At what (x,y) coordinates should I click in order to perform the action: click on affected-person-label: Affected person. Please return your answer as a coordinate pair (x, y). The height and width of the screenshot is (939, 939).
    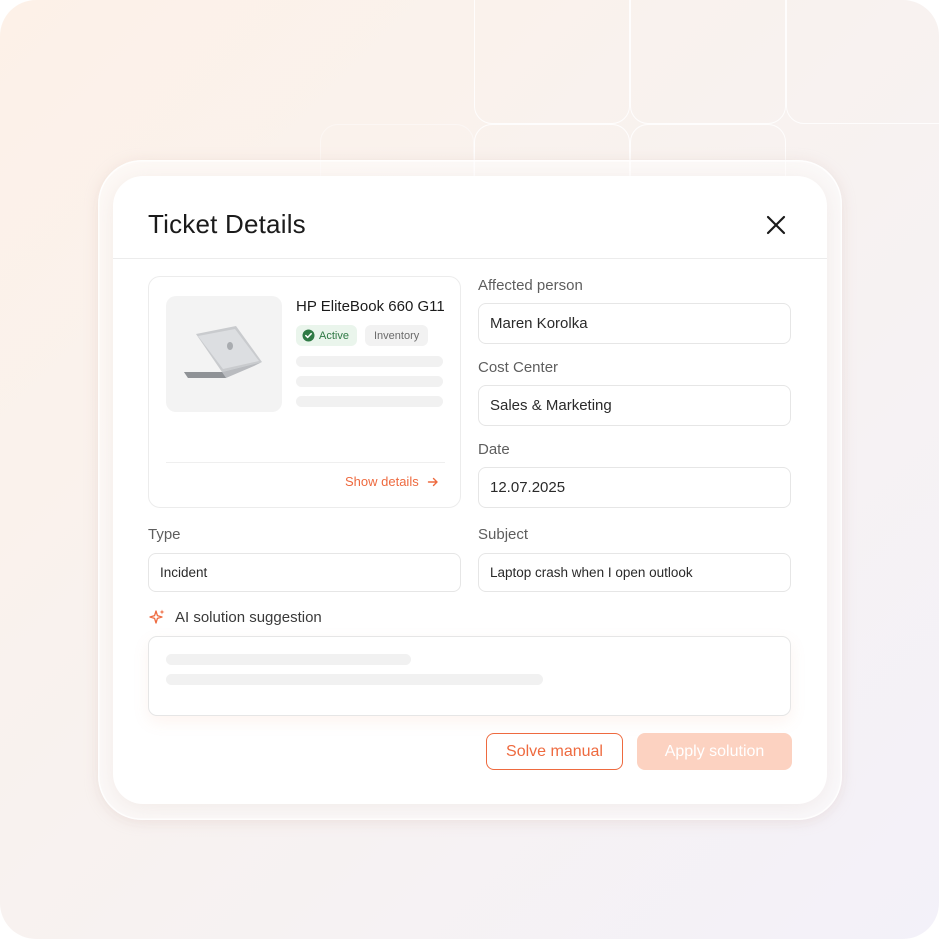
    Looking at the image, I should click on (530, 285).